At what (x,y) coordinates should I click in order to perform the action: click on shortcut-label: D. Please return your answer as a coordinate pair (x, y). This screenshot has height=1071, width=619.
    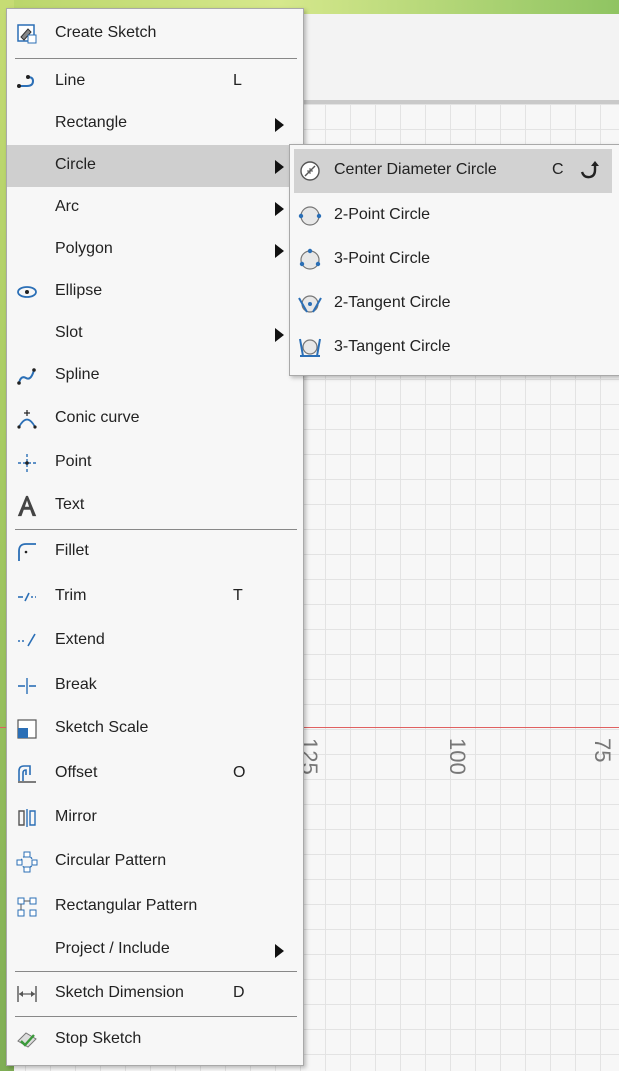
    Looking at the image, I should click on (239, 992).